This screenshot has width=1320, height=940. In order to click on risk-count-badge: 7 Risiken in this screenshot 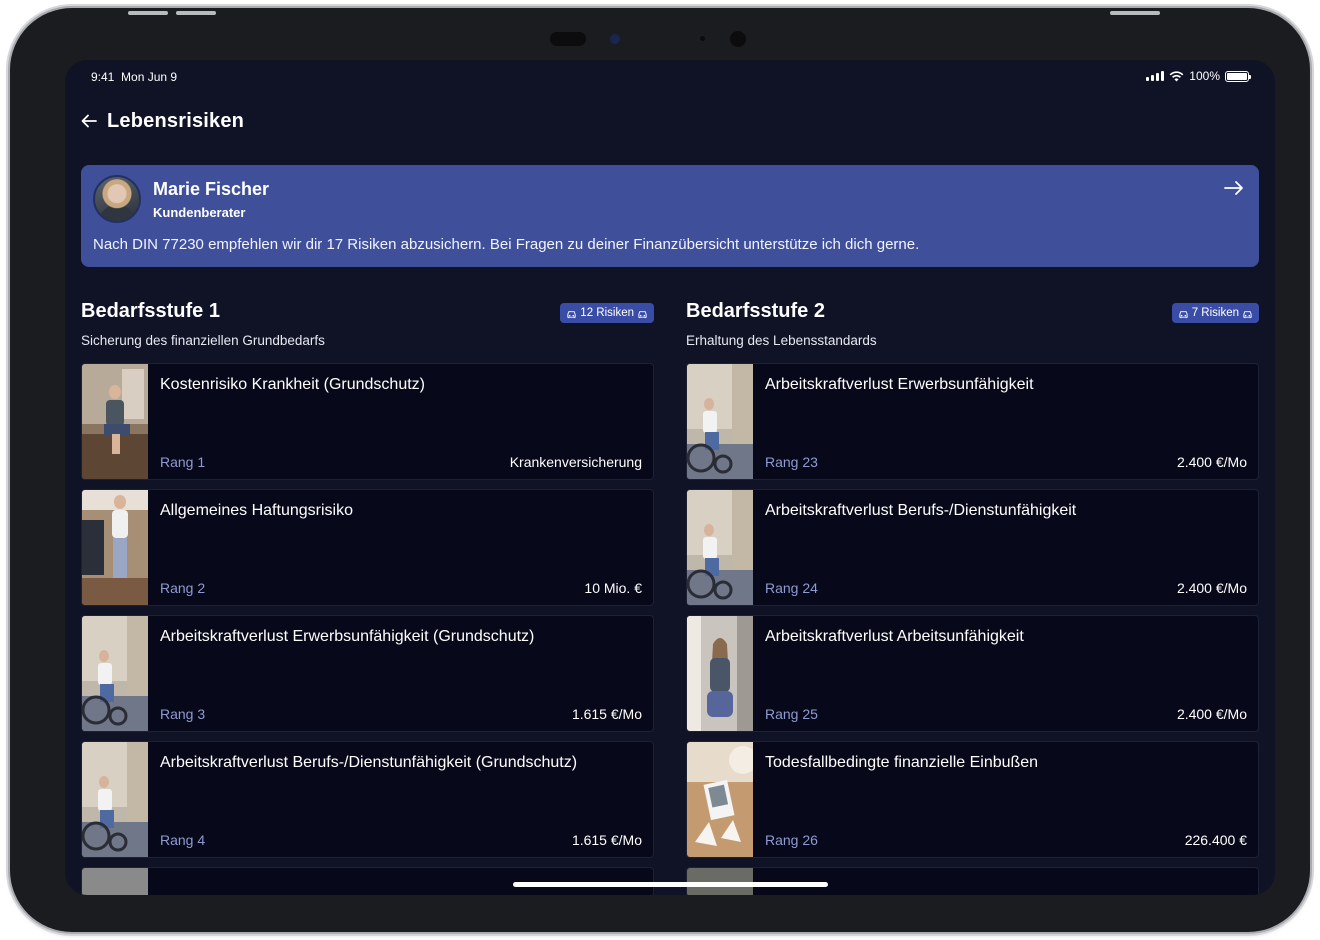, I will do `click(1215, 313)`.